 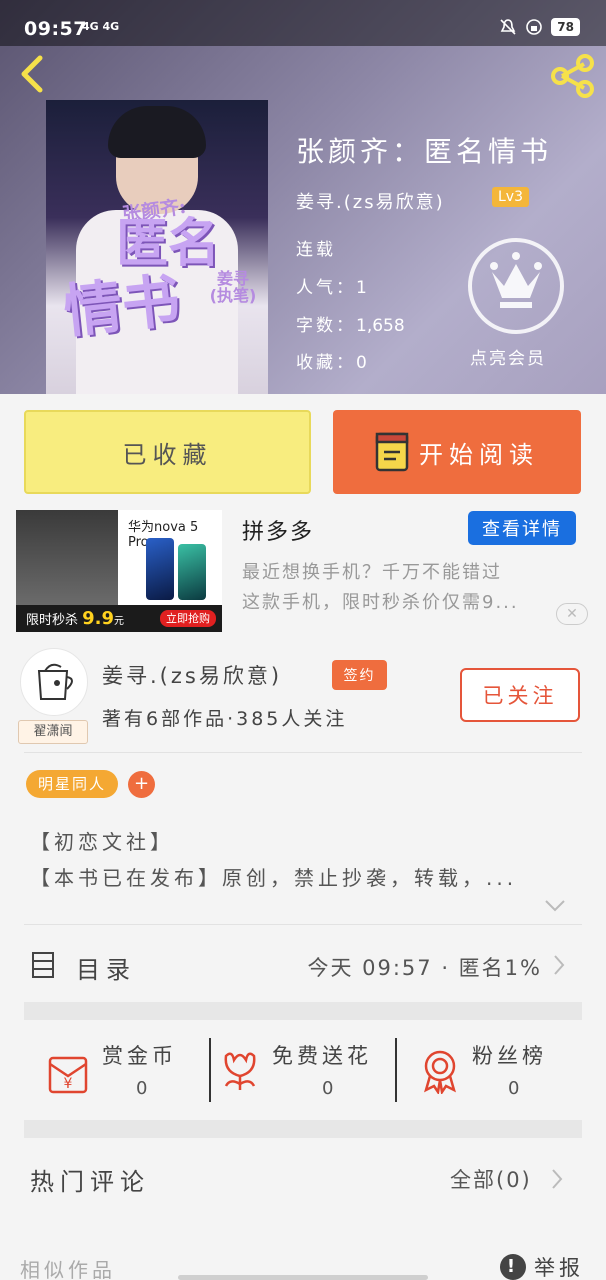 I want to click on chevron-down-icon, so click(x=555, y=906).